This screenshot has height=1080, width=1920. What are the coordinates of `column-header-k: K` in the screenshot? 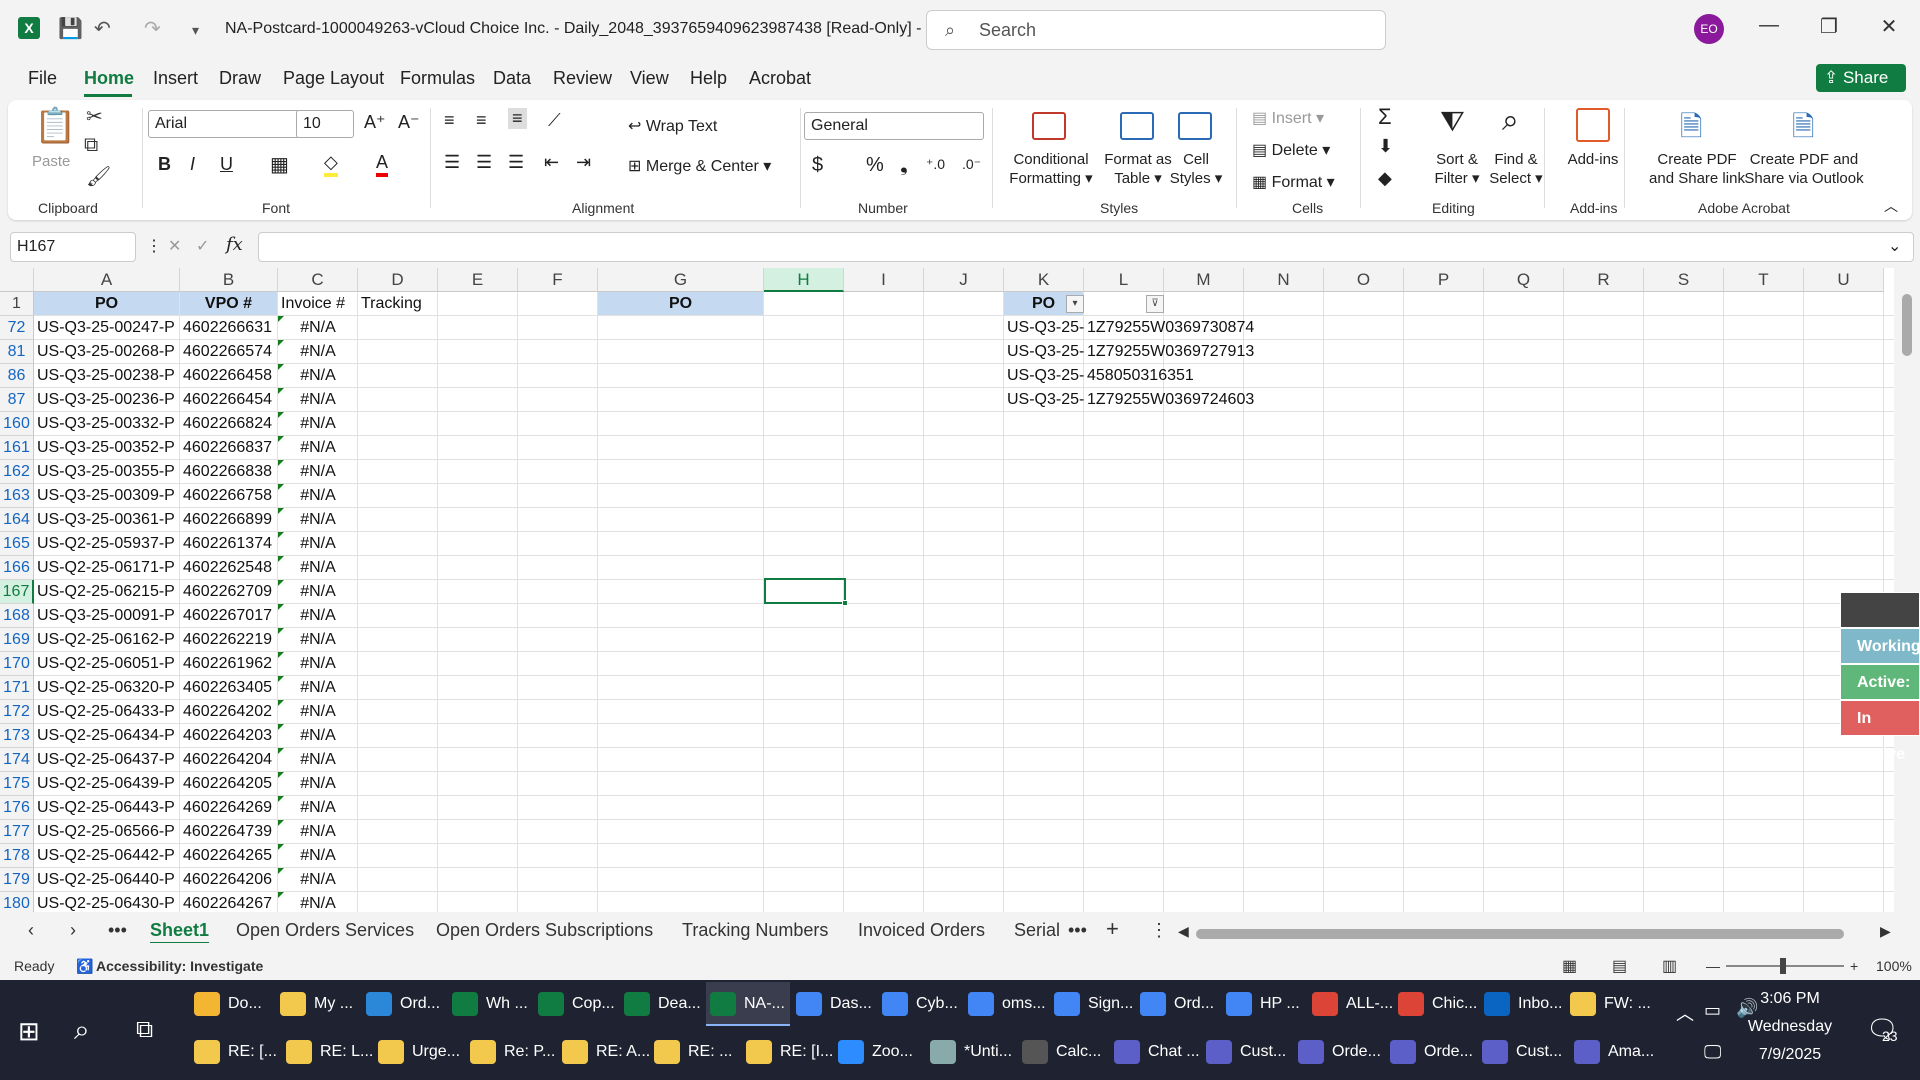 It's located at (1044, 280).